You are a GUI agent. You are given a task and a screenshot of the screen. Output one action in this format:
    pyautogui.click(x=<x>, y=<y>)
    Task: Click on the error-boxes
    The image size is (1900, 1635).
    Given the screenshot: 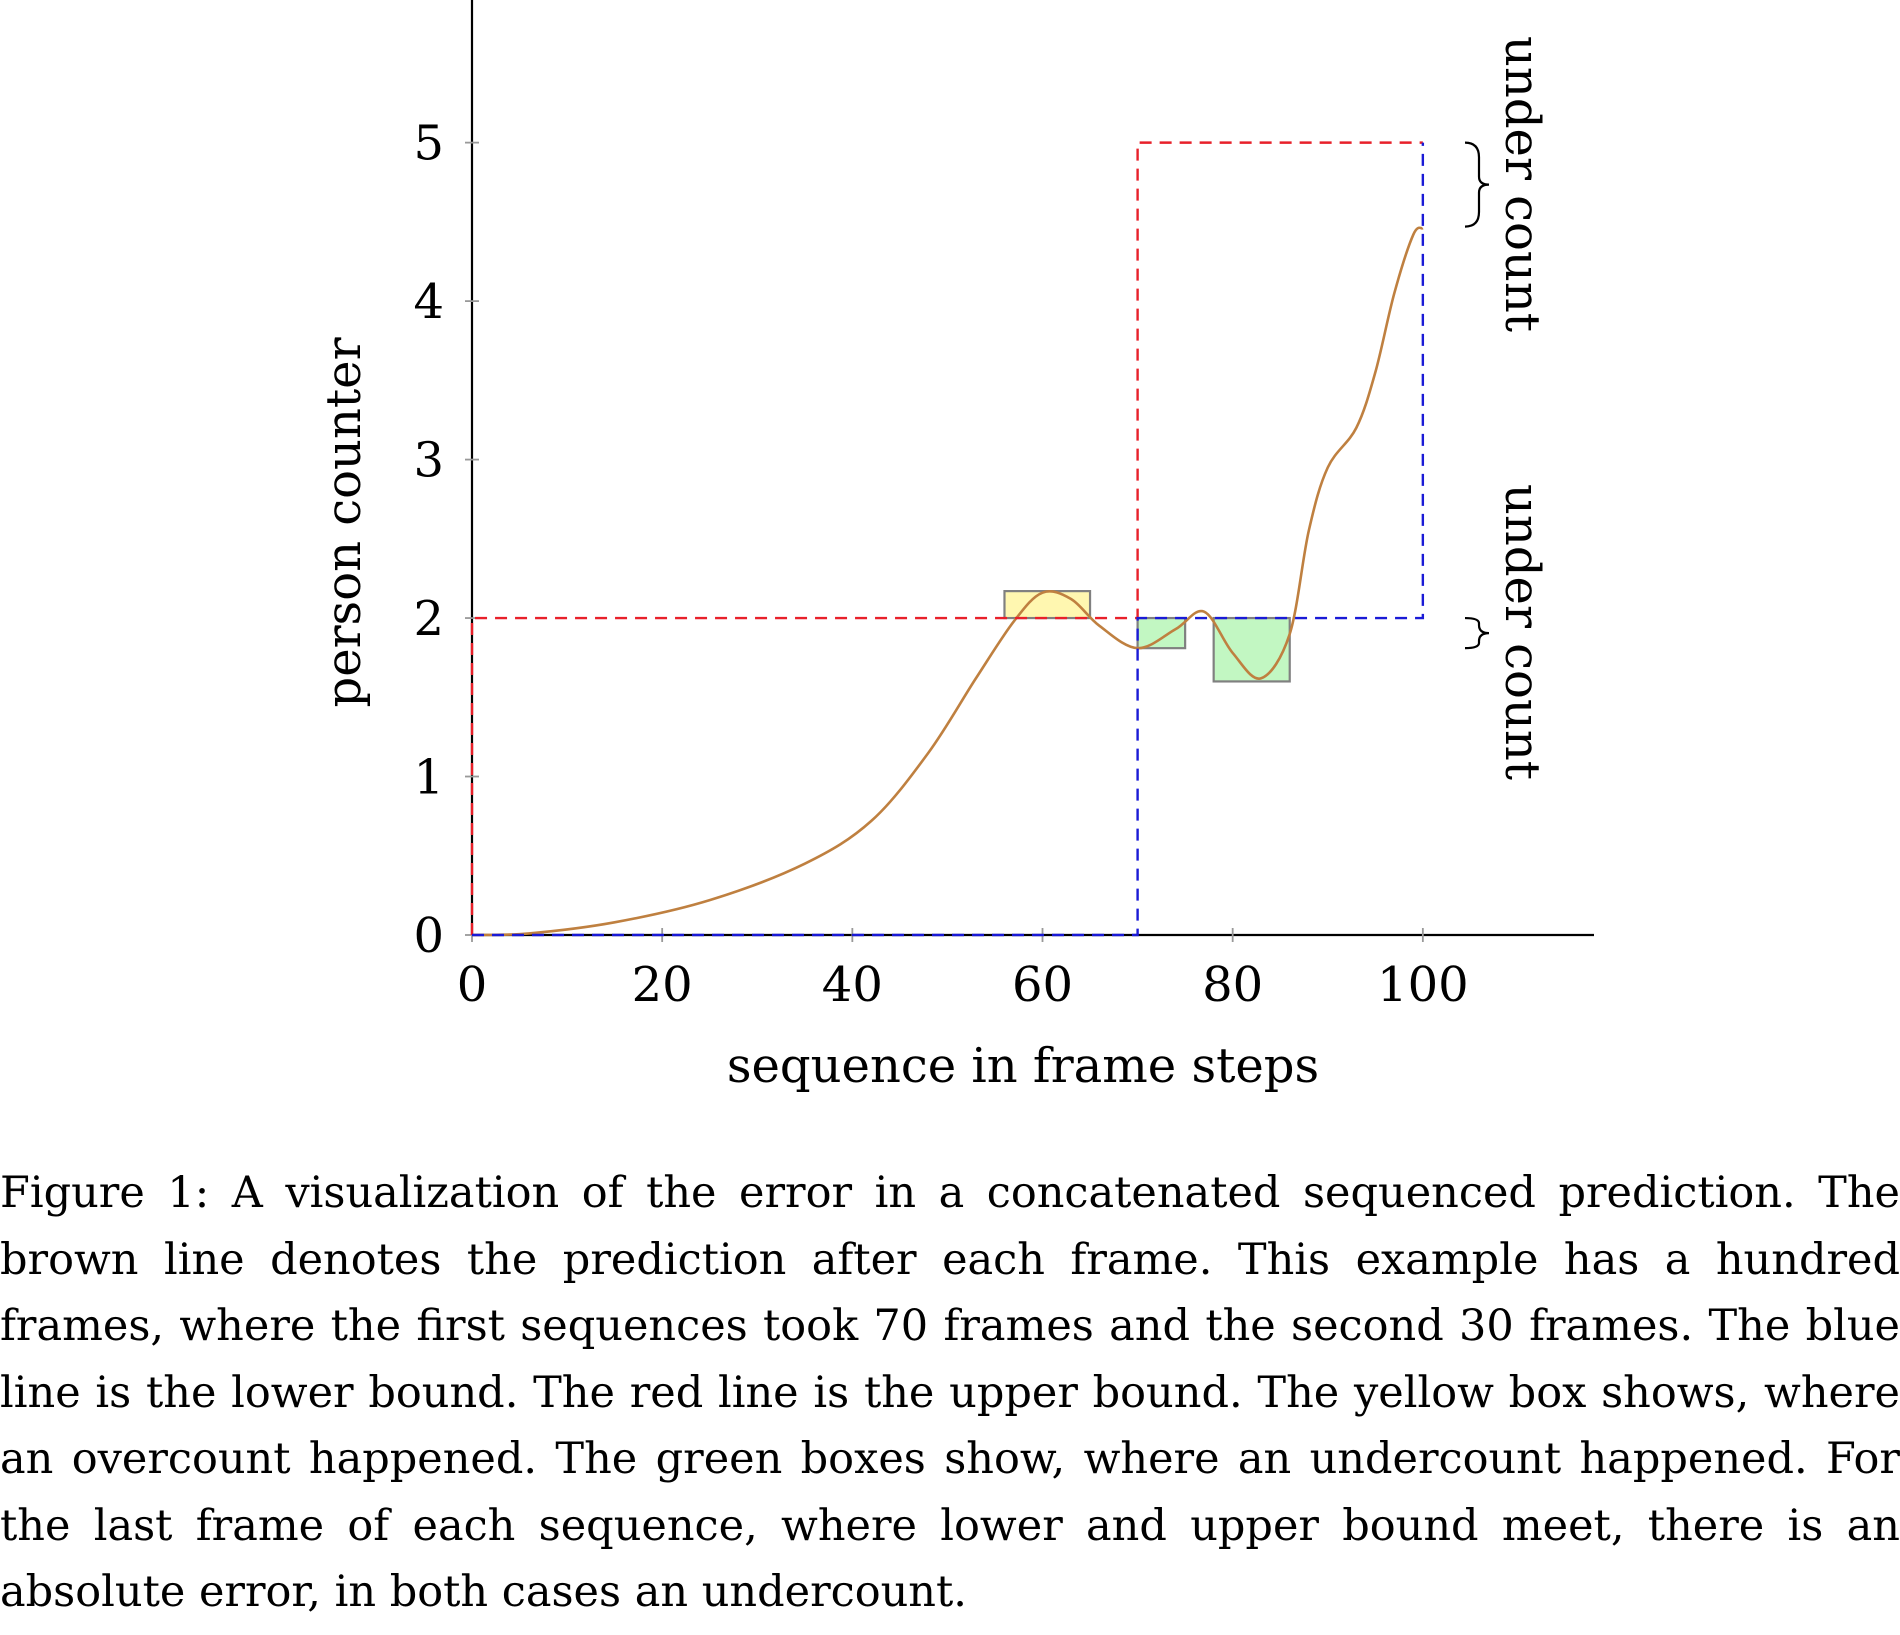 What is the action you would take?
    pyautogui.click(x=1147, y=636)
    